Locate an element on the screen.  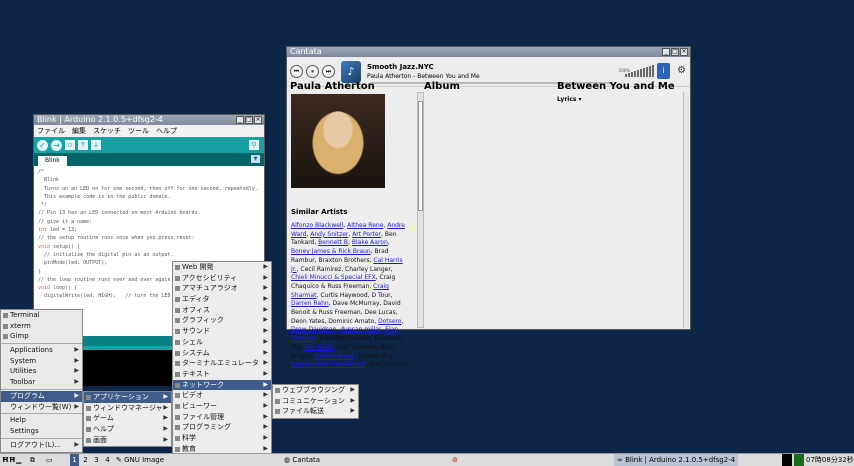
new-icon: ▫ is located at coordinates (70, 145).